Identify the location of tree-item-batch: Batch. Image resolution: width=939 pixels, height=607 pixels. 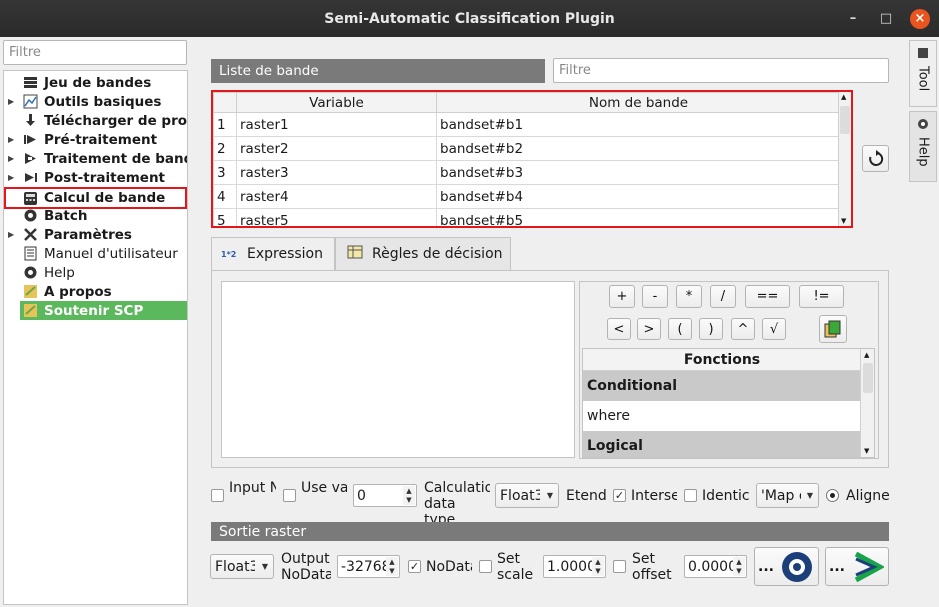
(95, 215).